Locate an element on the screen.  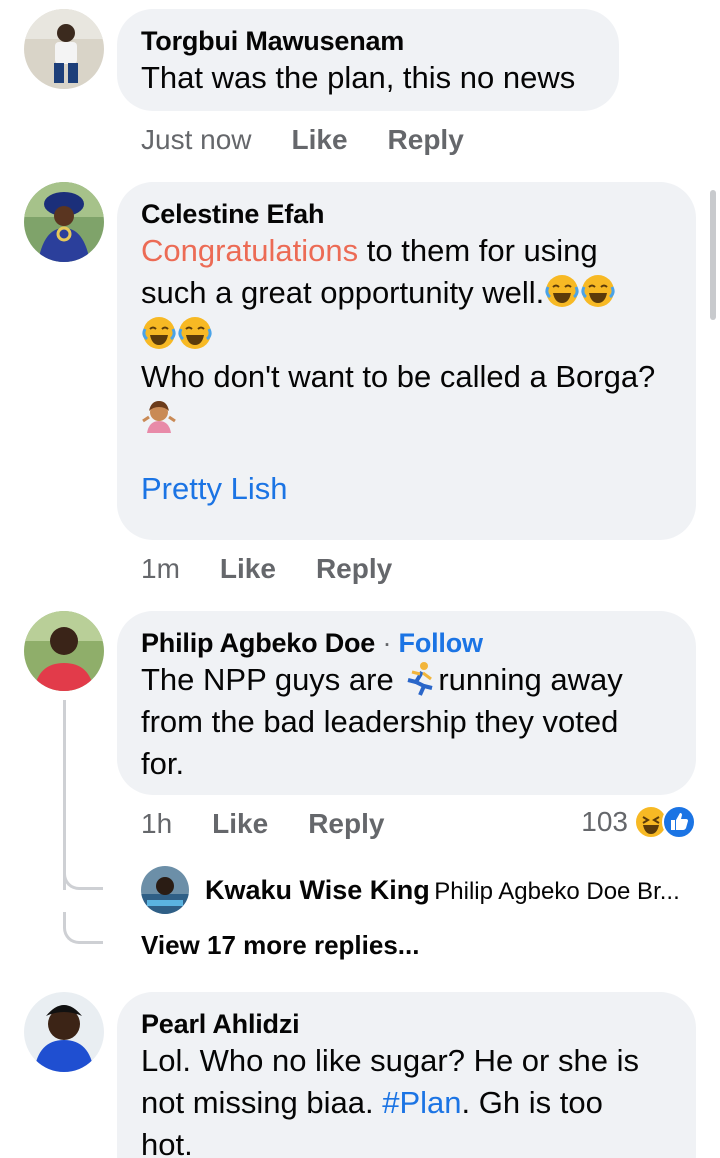
comment-actions: Just now Like Reply is located at coordinates (322, 140).